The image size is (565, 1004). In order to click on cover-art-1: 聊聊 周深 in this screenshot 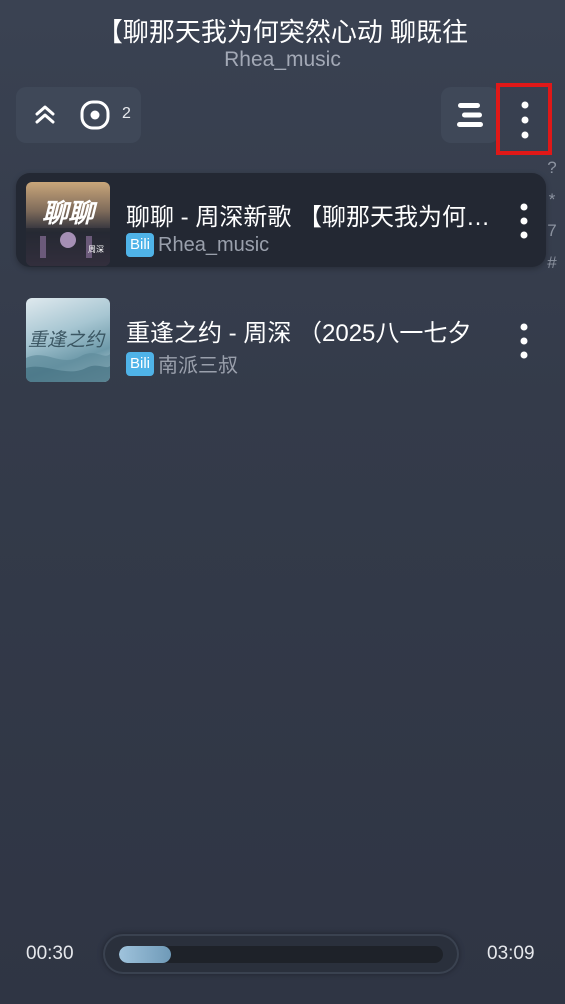, I will do `click(68, 232)`.